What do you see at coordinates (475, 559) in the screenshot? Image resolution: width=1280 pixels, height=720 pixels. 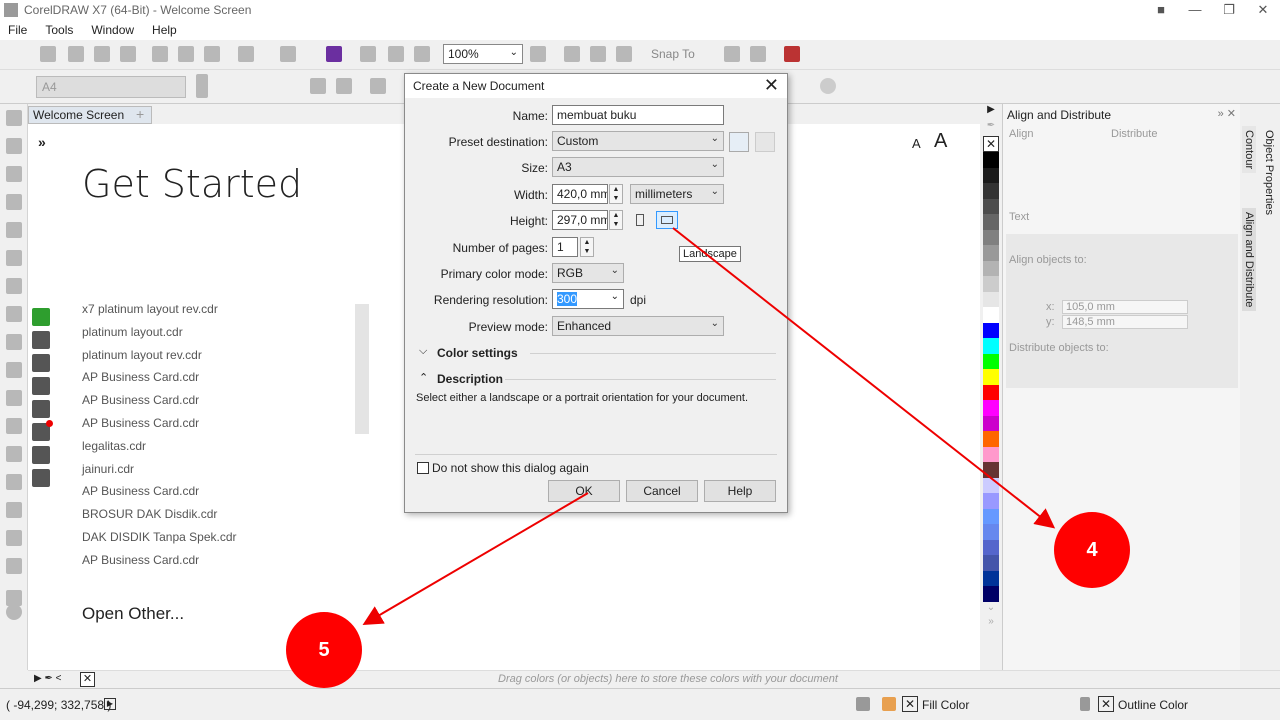 I see `arrow-to-ok` at bounding box center [475, 559].